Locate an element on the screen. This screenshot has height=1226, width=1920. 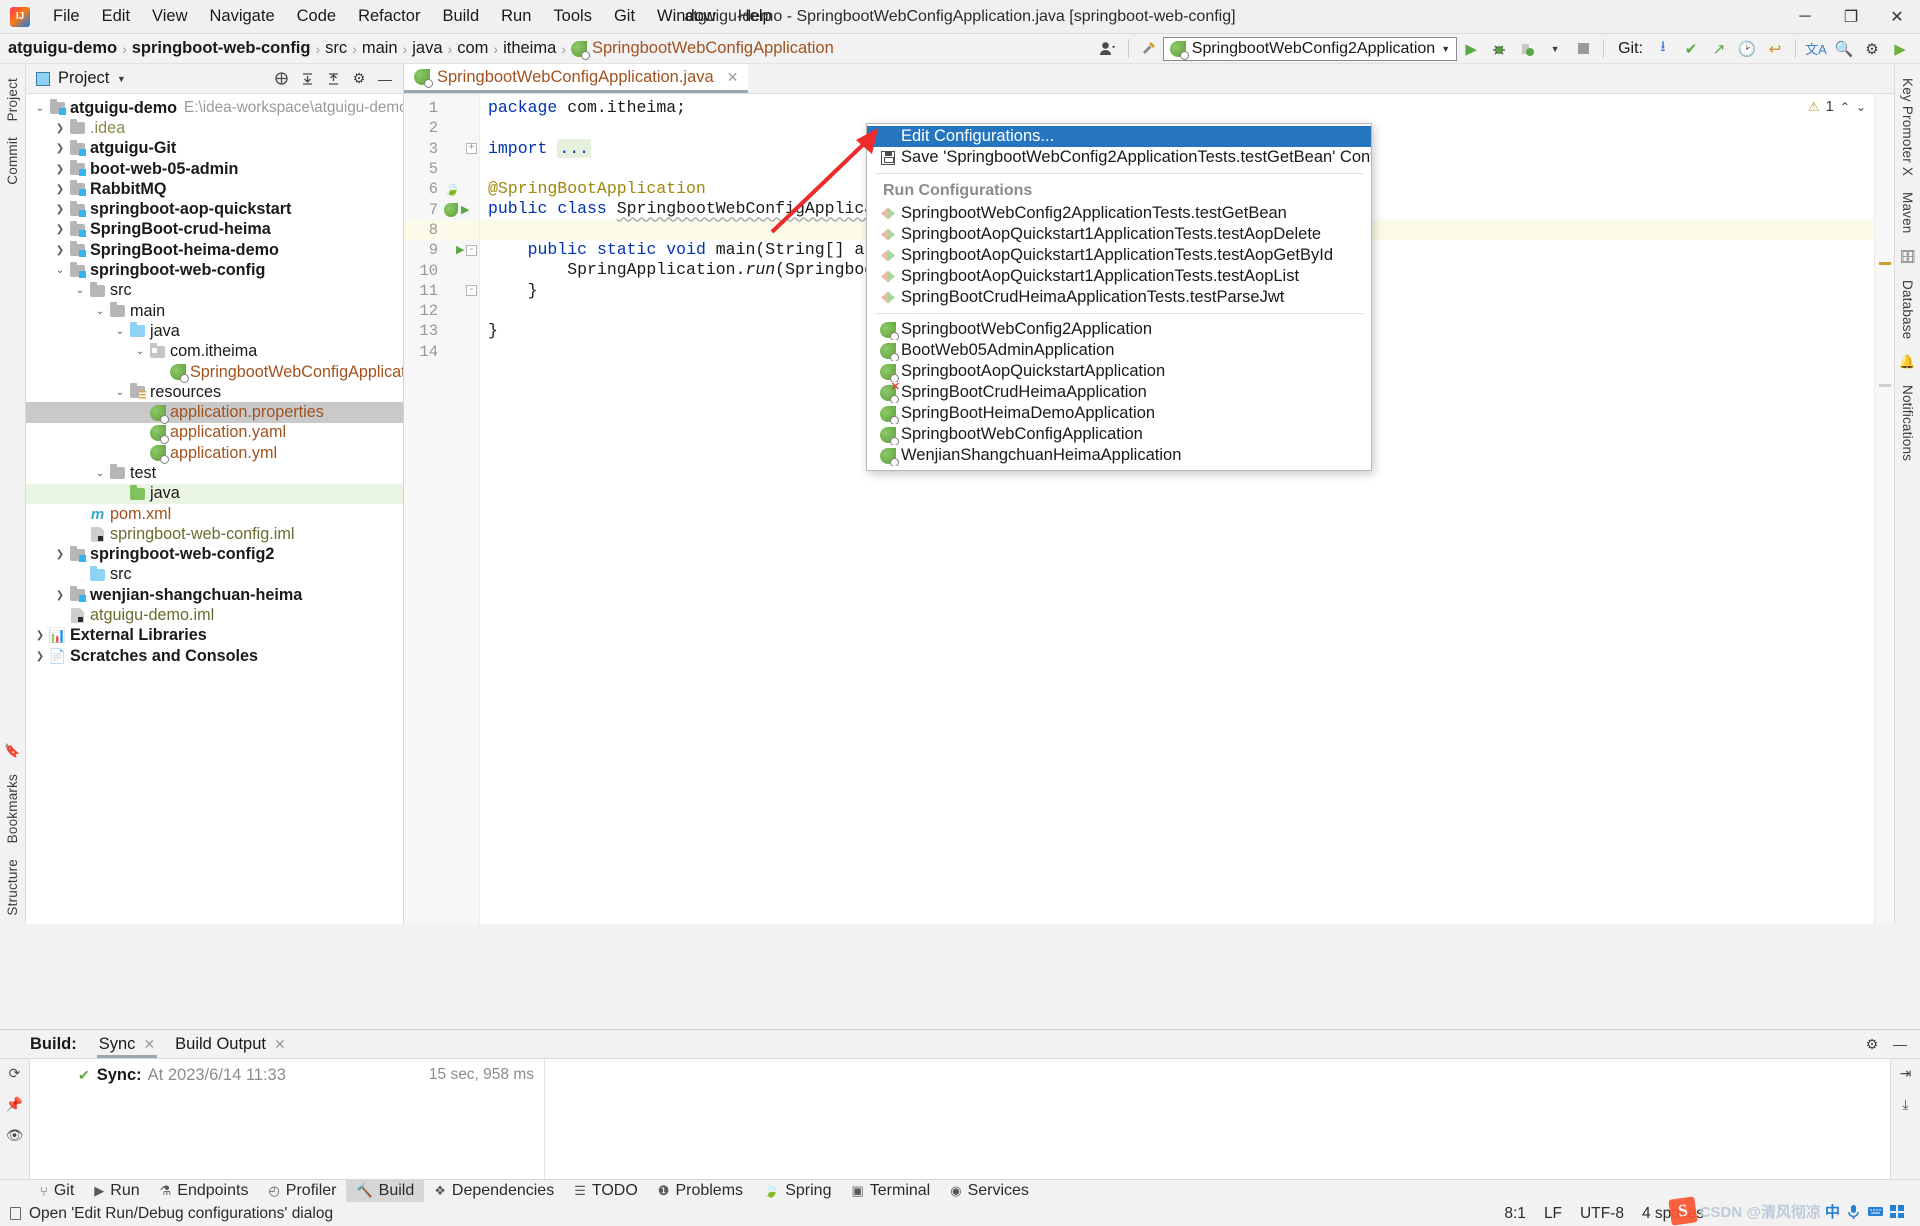
breadcrumb-java: java is located at coordinates (427, 48).